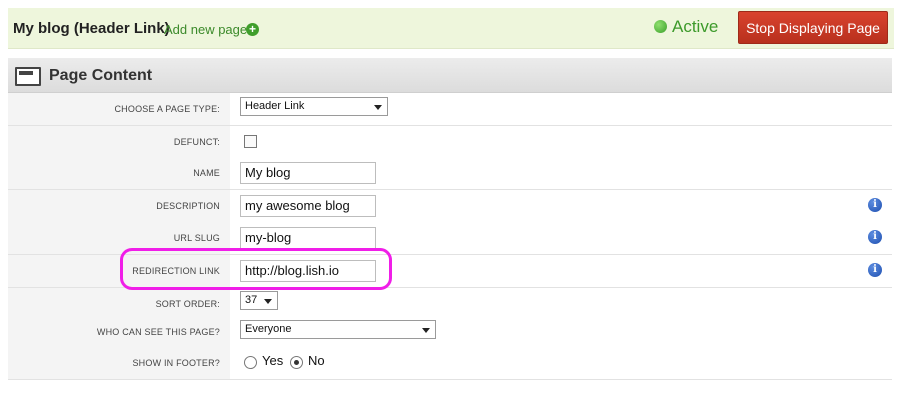 The image size is (902, 413). Describe the element at coordinates (250, 362) in the screenshot. I see `show-in-footer-yes-radio` at that location.